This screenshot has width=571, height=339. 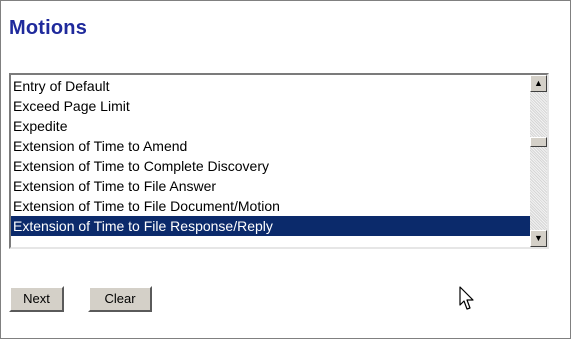 What do you see at coordinates (270, 126) in the screenshot?
I see `list-item: Expedite` at bounding box center [270, 126].